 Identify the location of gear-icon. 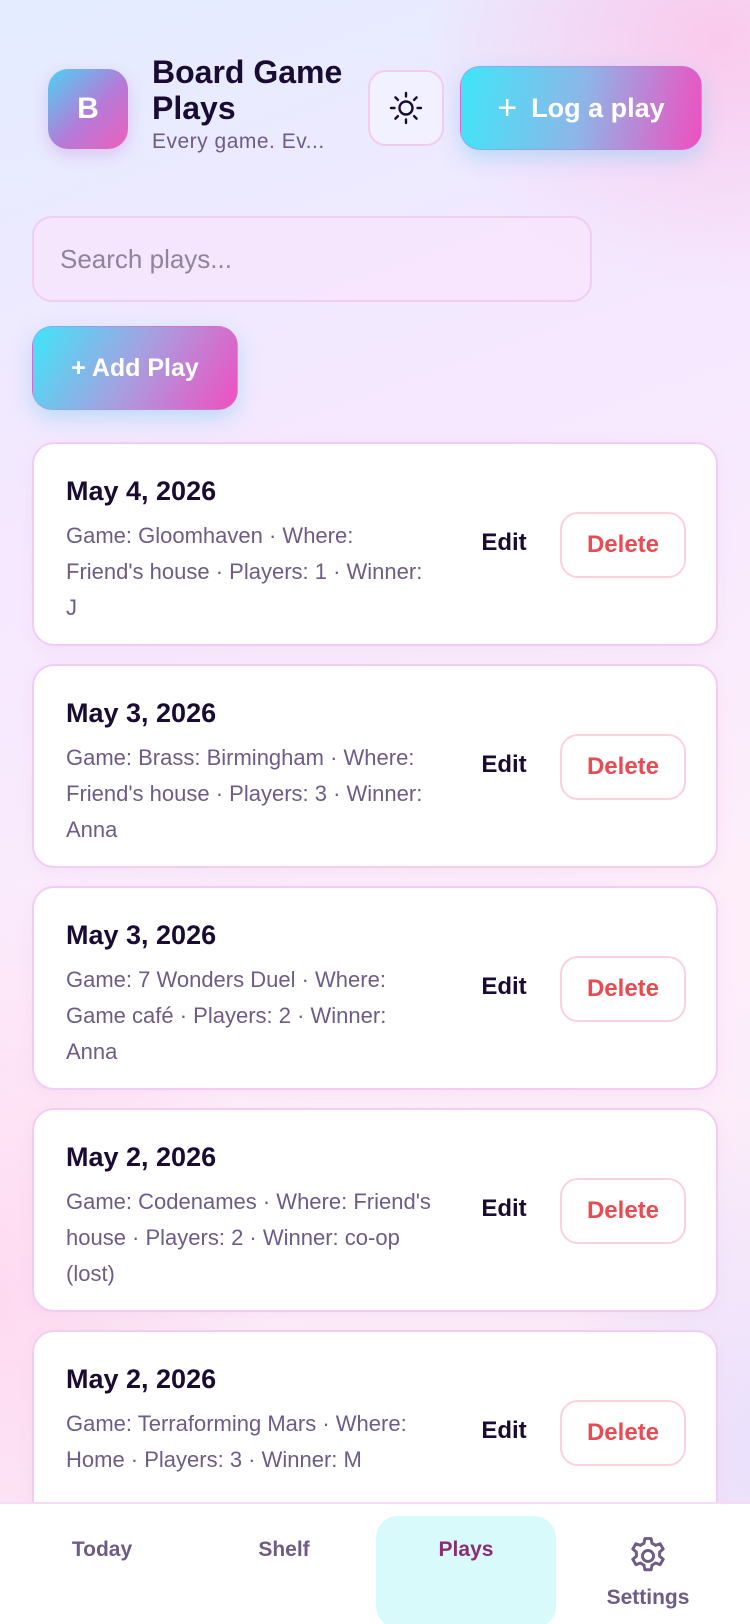
(648, 1554).